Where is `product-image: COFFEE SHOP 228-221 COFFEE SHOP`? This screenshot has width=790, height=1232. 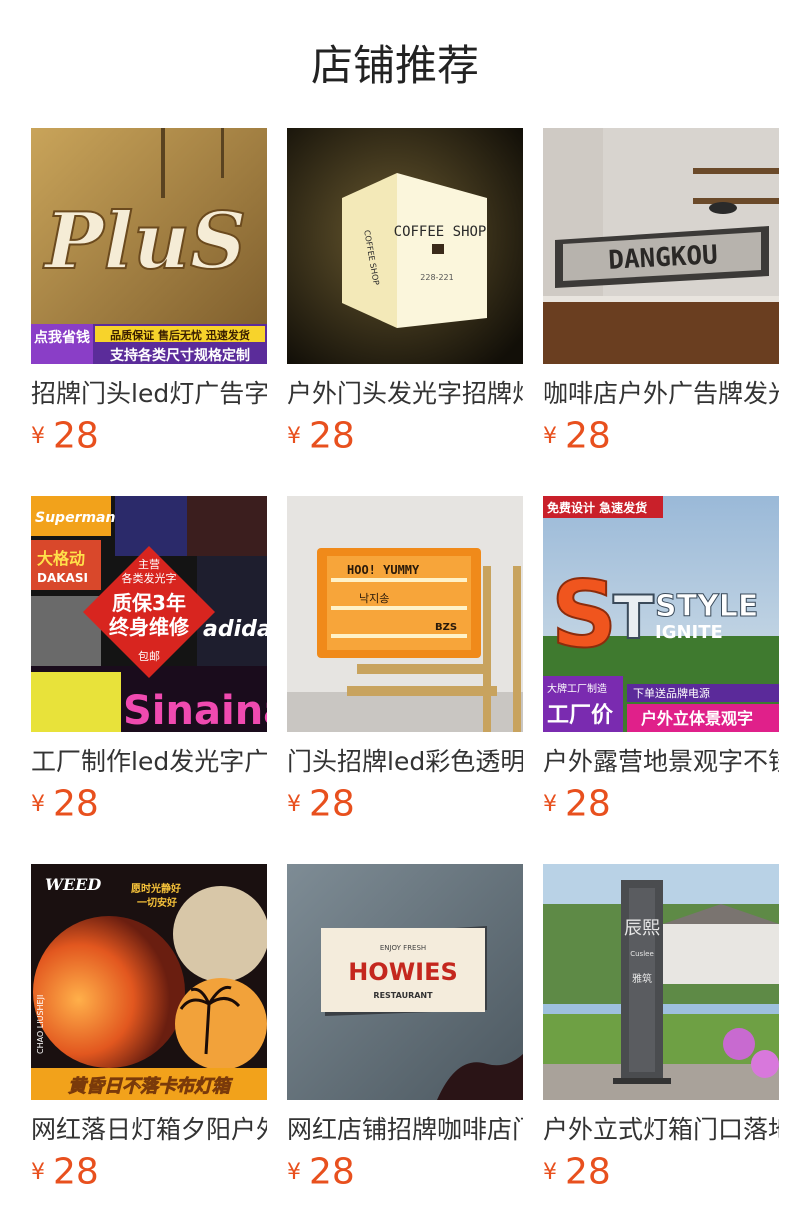
product-image: COFFEE SHOP 228-221 COFFEE SHOP is located at coordinates (405, 246).